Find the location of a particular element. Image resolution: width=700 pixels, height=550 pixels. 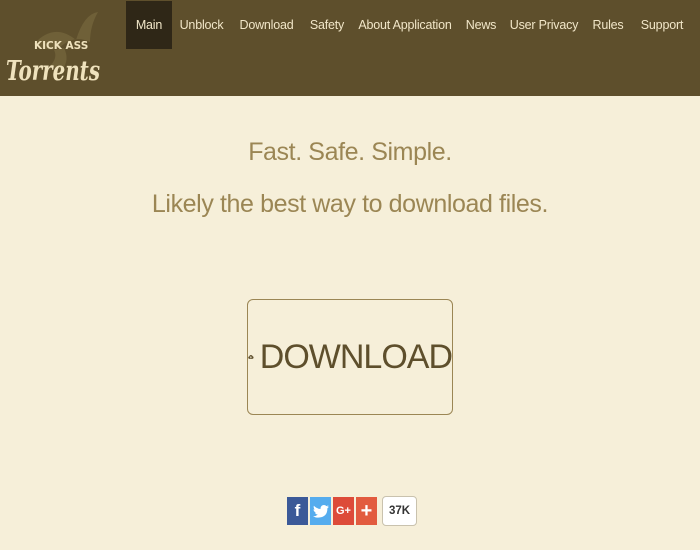

google-plus-icon: G+ is located at coordinates (343, 511).